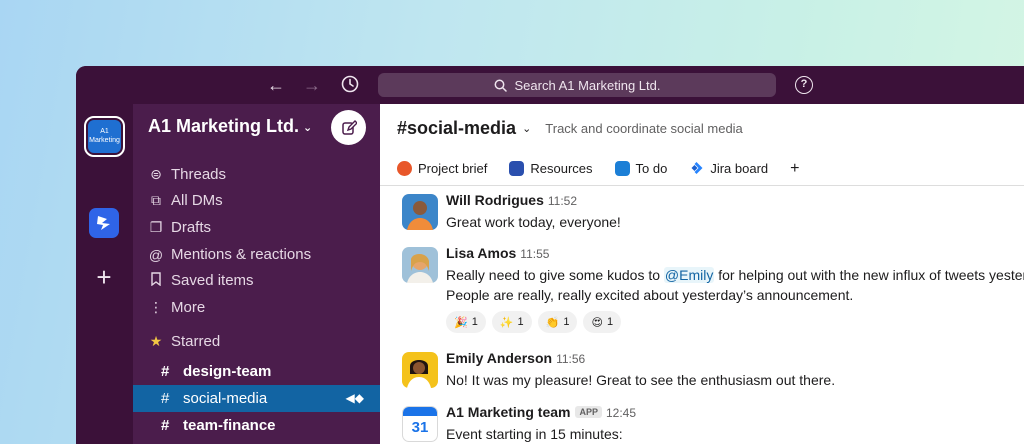 This screenshot has width=1024, height=444. What do you see at coordinates (562, 201) in the screenshot?
I see `message-time: 11:52` at bounding box center [562, 201].